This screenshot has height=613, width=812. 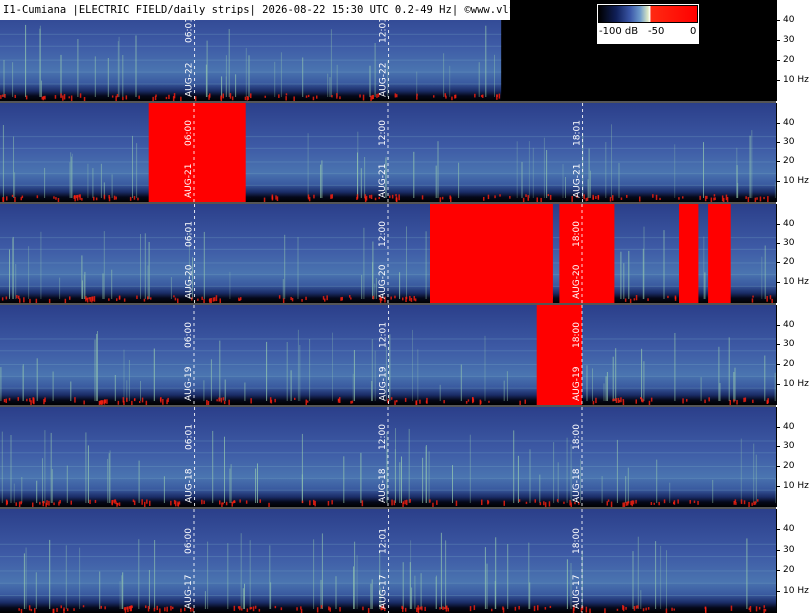 What do you see at coordinates (789, 142) in the screenshot?
I see `axis-tick-label: 30` at bounding box center [789, 142].